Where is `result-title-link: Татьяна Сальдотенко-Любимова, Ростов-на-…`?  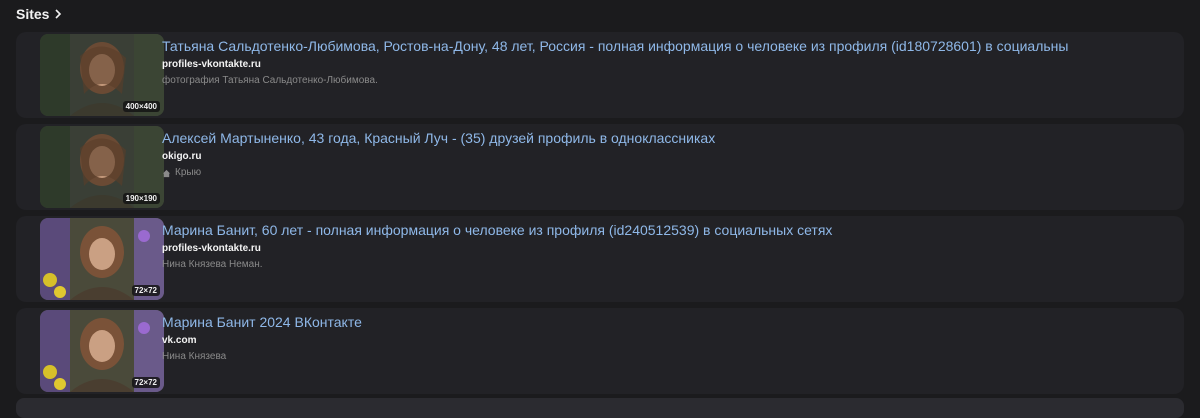 result-title-link: Татьяна Сальдотенко-Любимова, Ростов-на-… is located at coordinates (662, 46).